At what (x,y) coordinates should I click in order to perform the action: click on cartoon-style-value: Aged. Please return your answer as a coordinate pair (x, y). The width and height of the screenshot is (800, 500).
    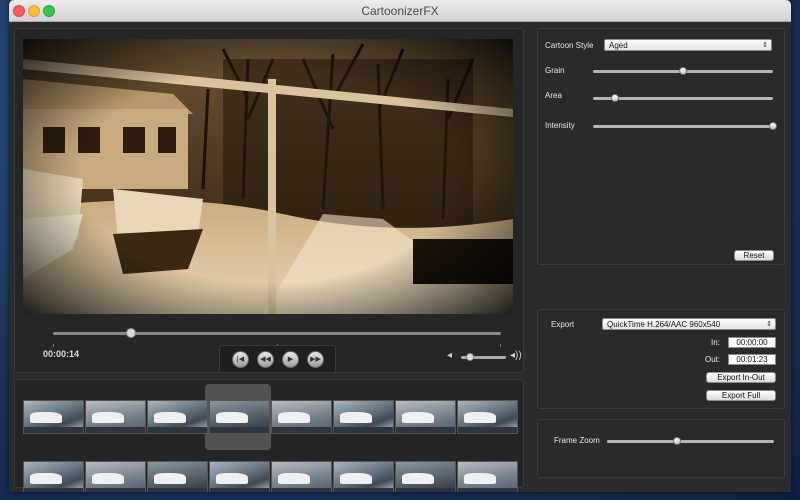
    Looking at the image, I should click on (618, 45).